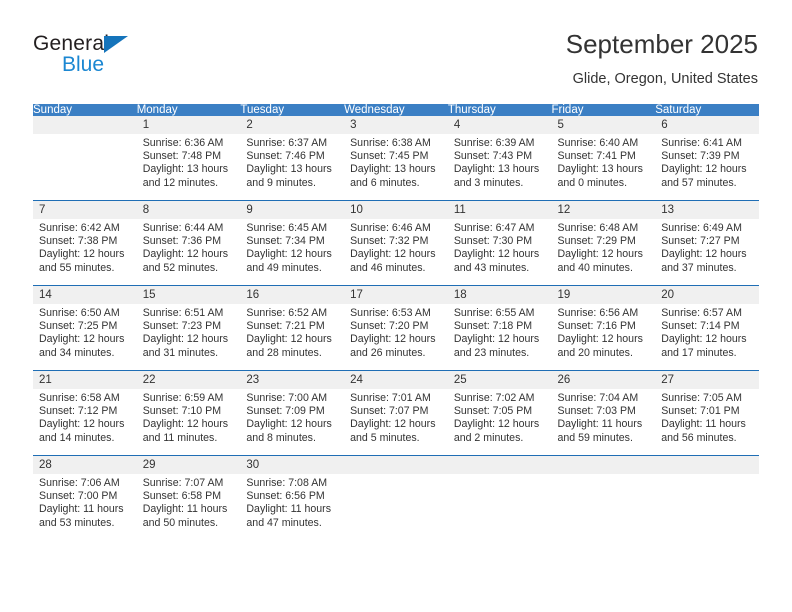 The height and width of the screenshot is (612, 792). Describe the element at coordinates (701, 228) in the screenshot. I see `sunrise-text: Sunrise: 6:49 AM` at that location.